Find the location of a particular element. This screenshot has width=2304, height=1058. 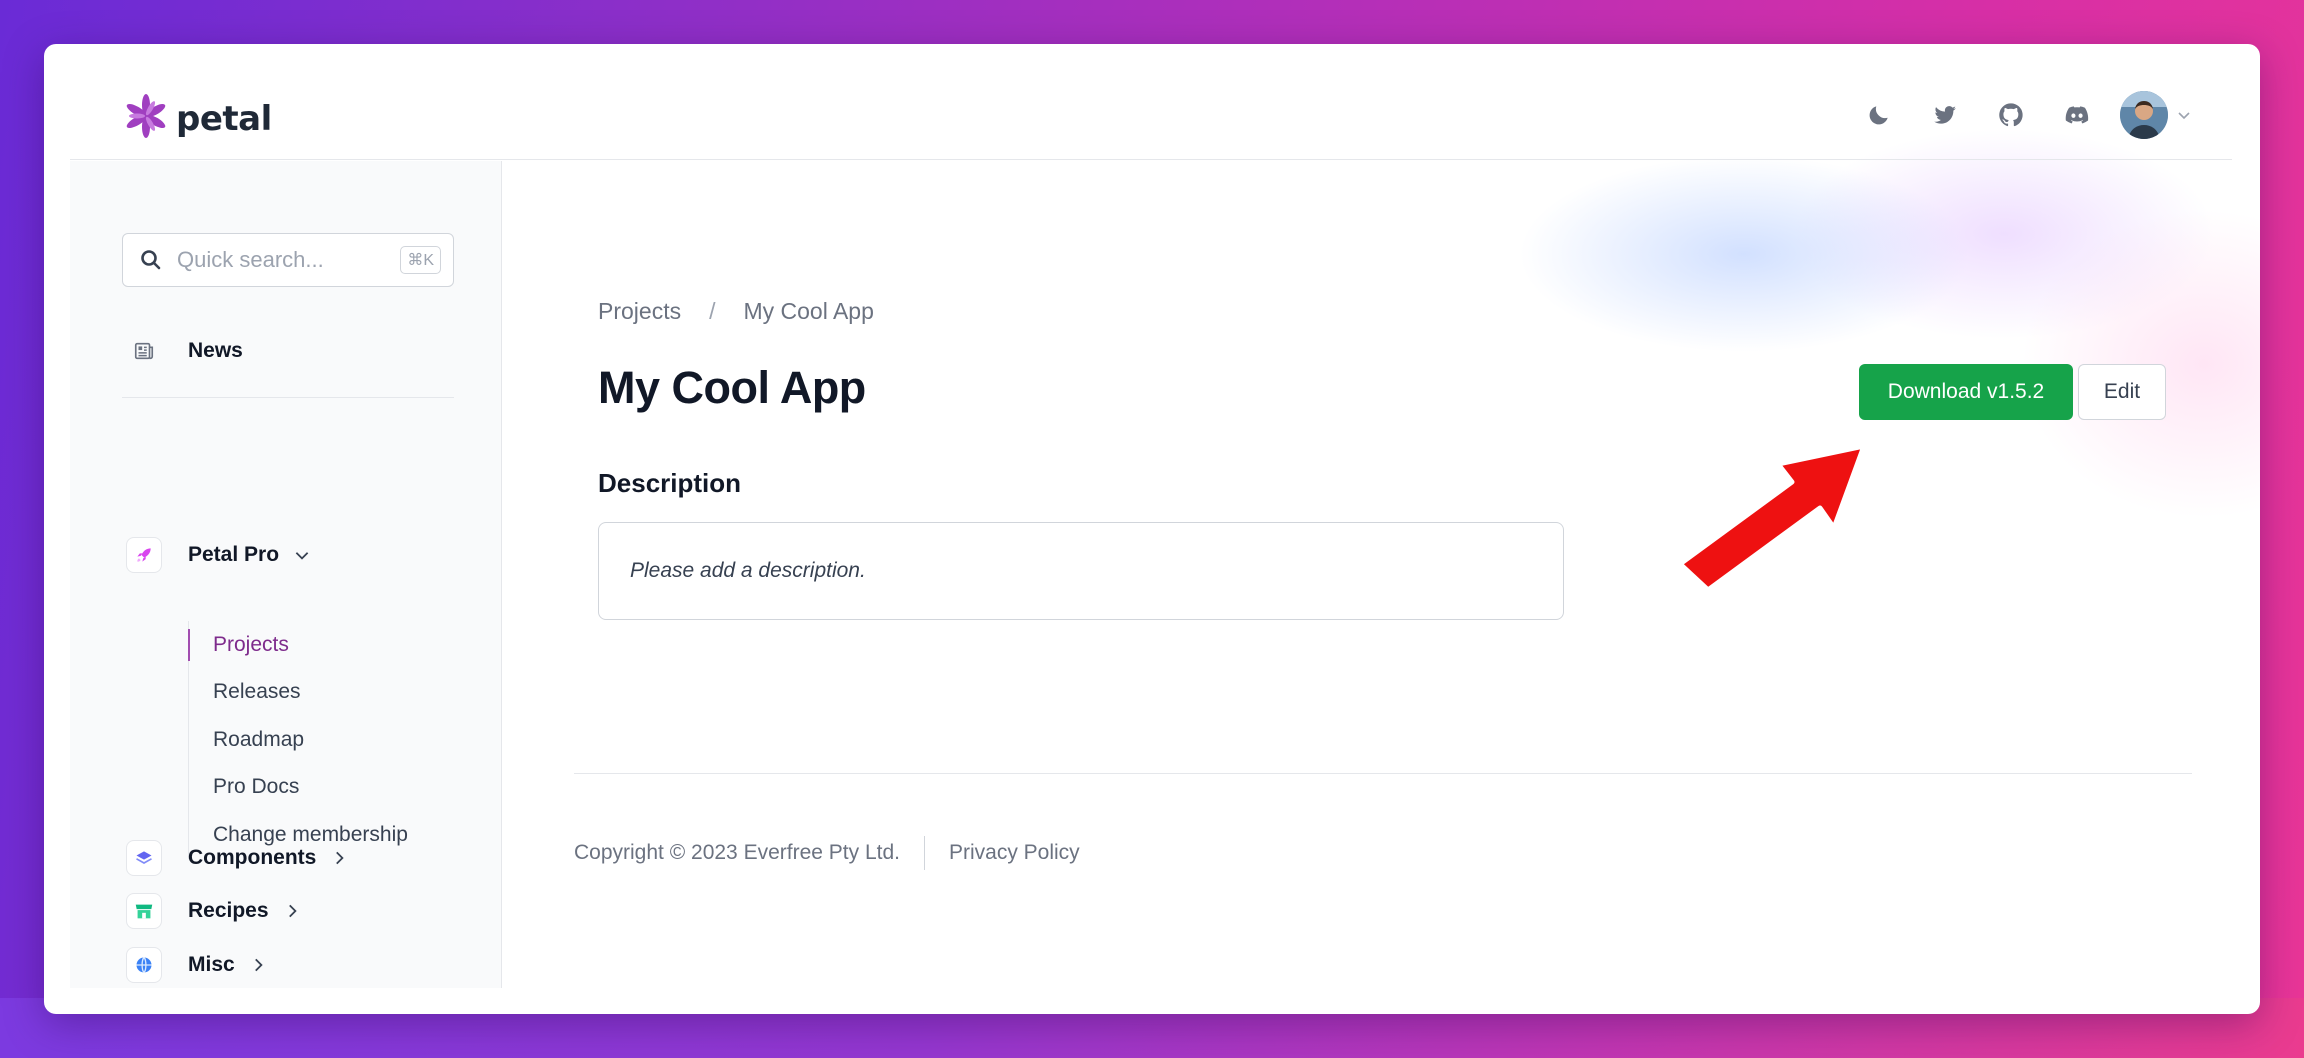

search-icon is located at coordinates (151, 260).